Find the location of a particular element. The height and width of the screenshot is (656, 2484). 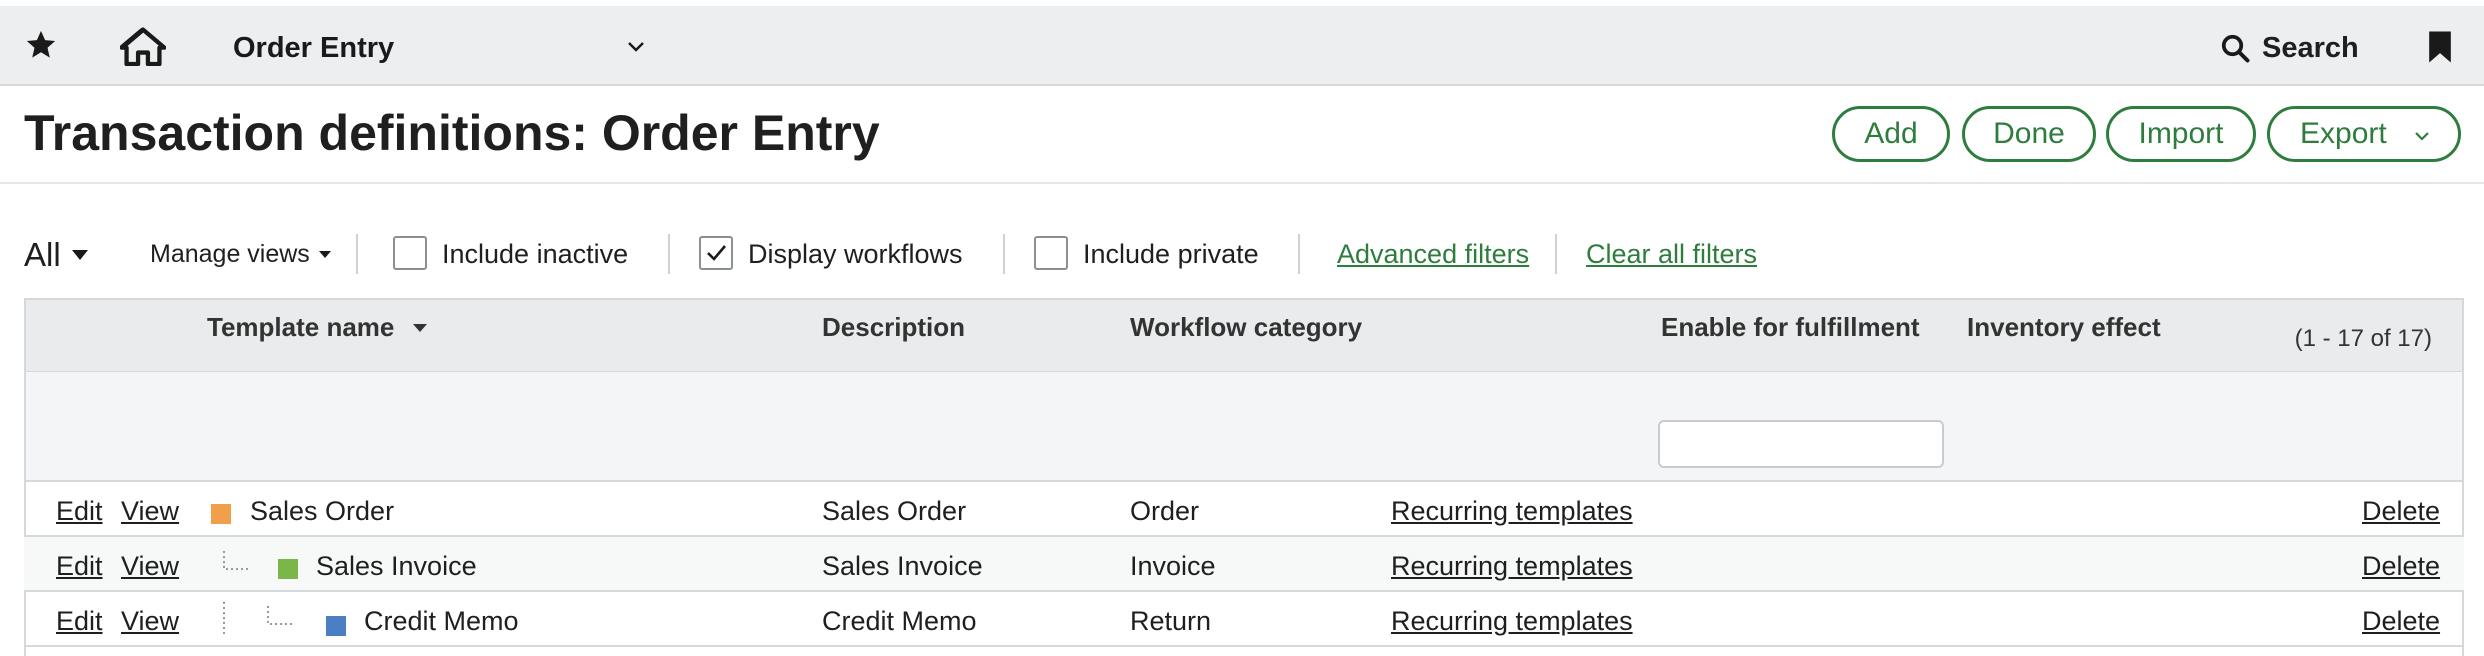

export-button: Export is located at coordinates (2364, 134).